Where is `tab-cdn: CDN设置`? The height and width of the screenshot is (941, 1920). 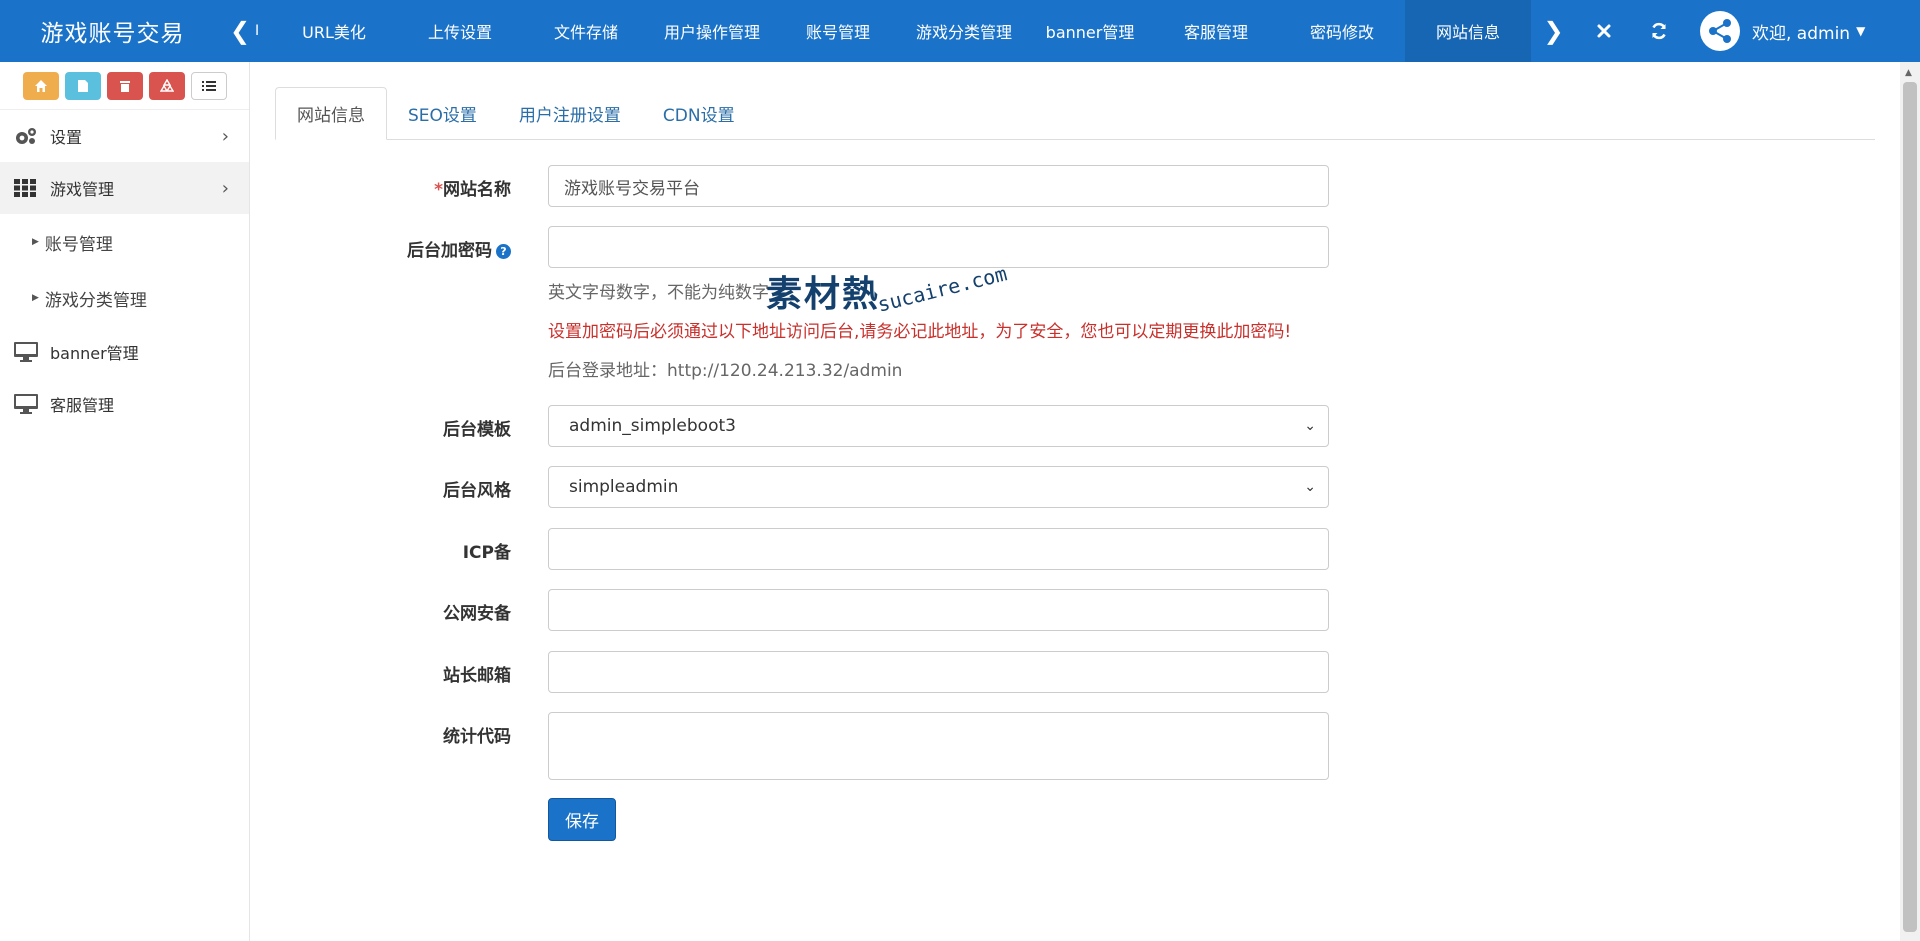
tab-cdn: CDN设置 is located at coordinates (699, 113).